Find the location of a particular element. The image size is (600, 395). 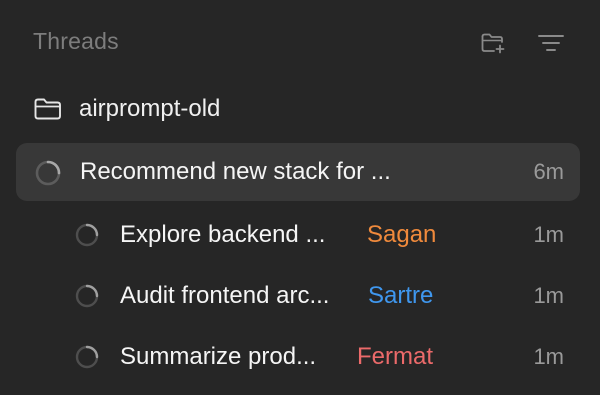

panel-title: Threads is located at coordinates (76, 41).